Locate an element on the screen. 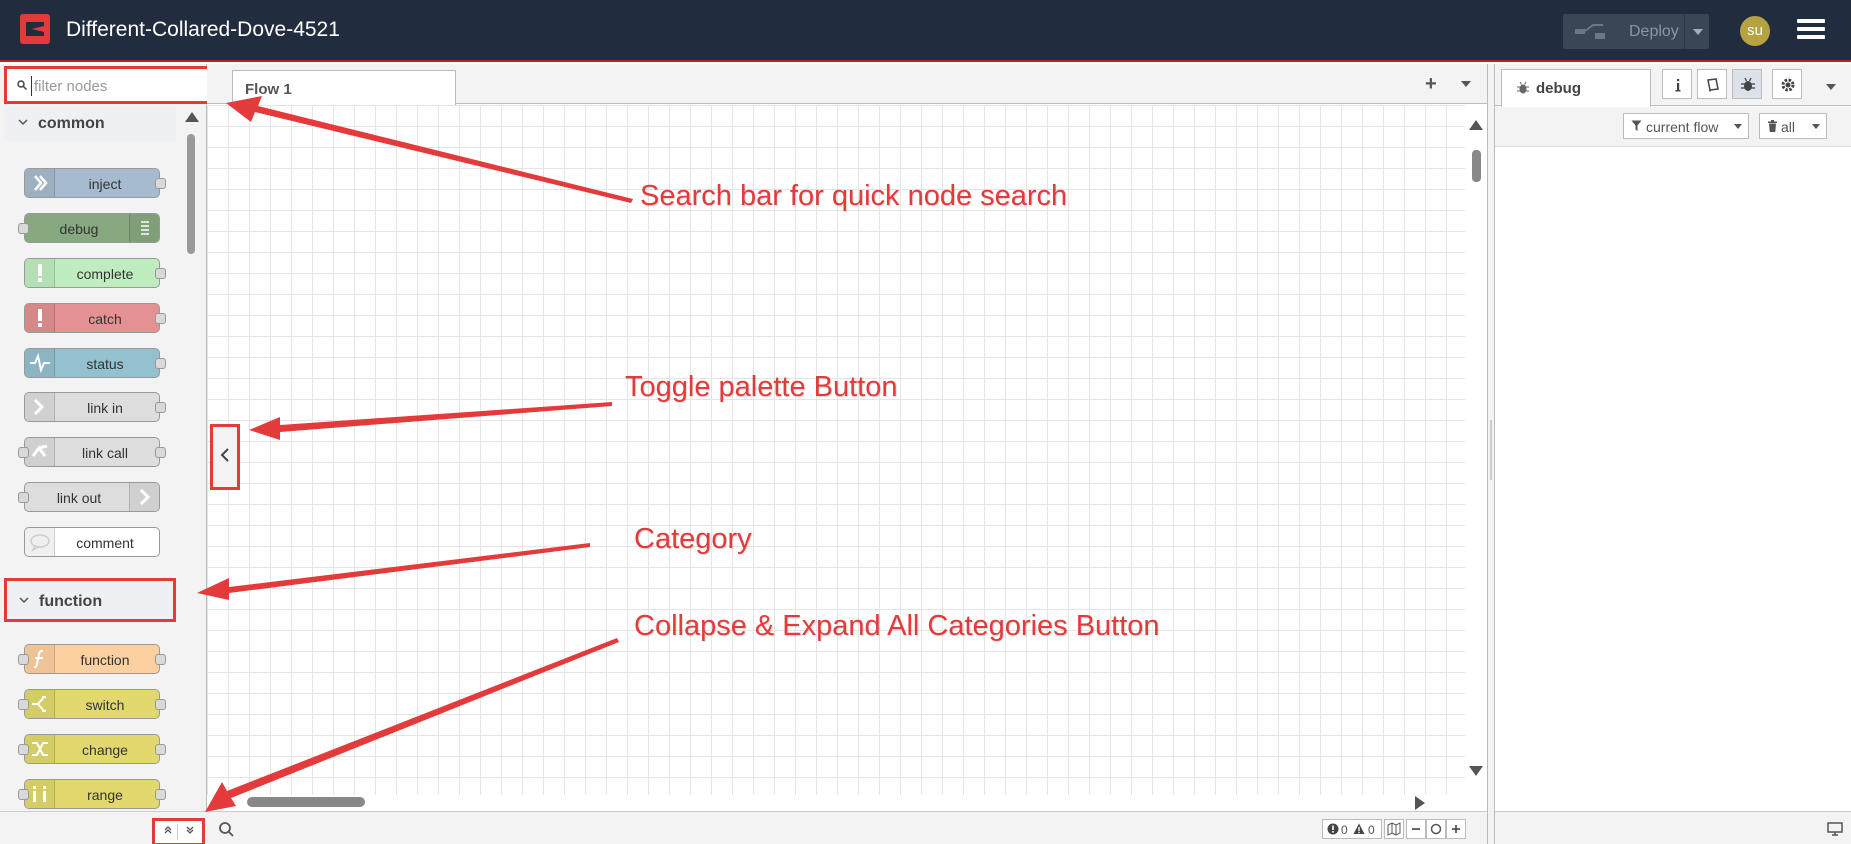 Image resolution: width=1851 pixels, height=844 pixels. link-call-icon is located at coordinates (40, 452).